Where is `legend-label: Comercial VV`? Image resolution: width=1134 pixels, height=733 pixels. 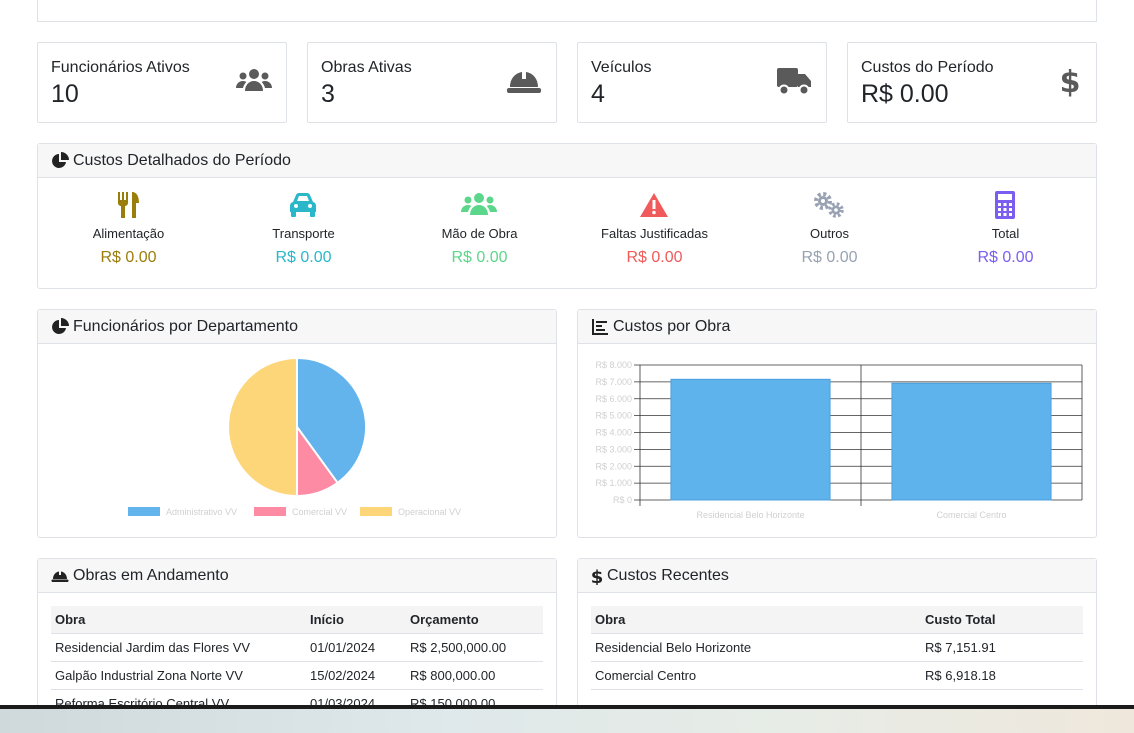
legend-label: Comercial VV is located at coordinates (319, 512).